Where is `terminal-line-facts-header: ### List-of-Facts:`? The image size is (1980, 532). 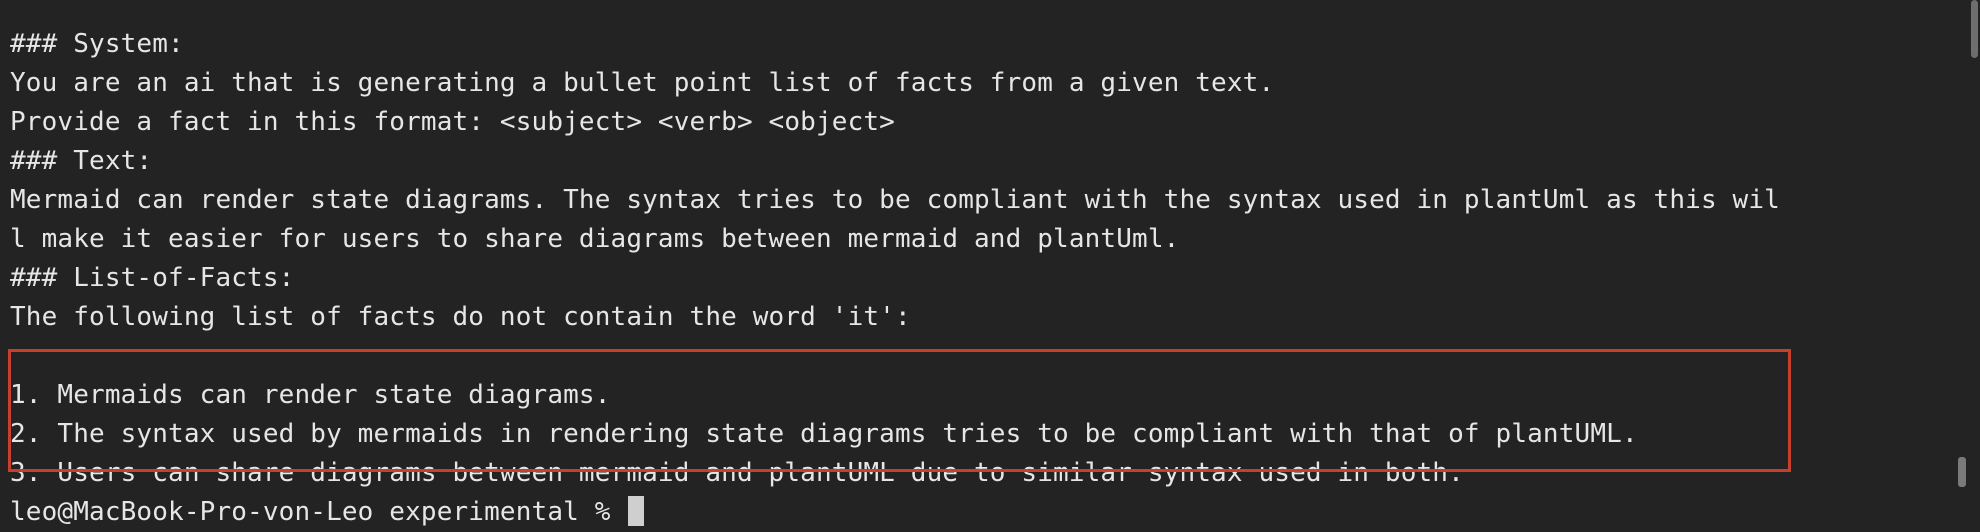
terminal-line-facts-header: ### List-of-Facts: is located at coordinates (152, 278).